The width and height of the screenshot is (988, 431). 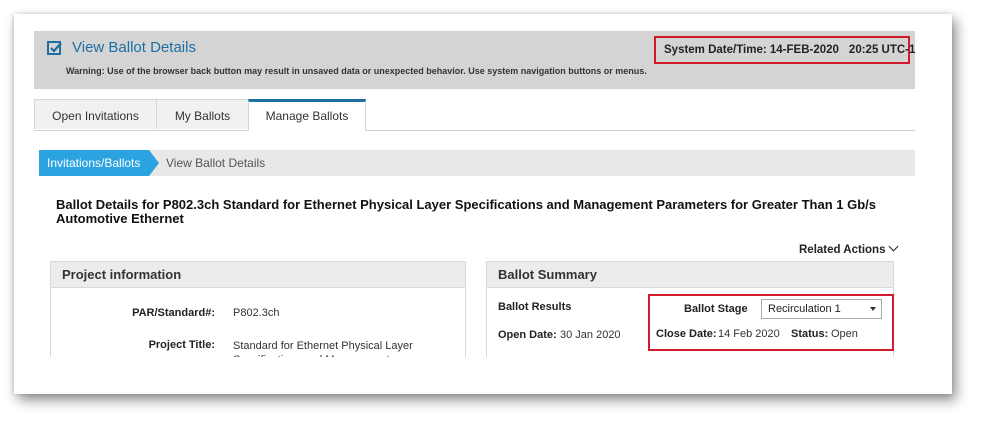 What do you see at coordinates (216, 163) in the screenshot?
I see `breadcrumb-current: View Ballot Details` at bounding box center [216, 163].